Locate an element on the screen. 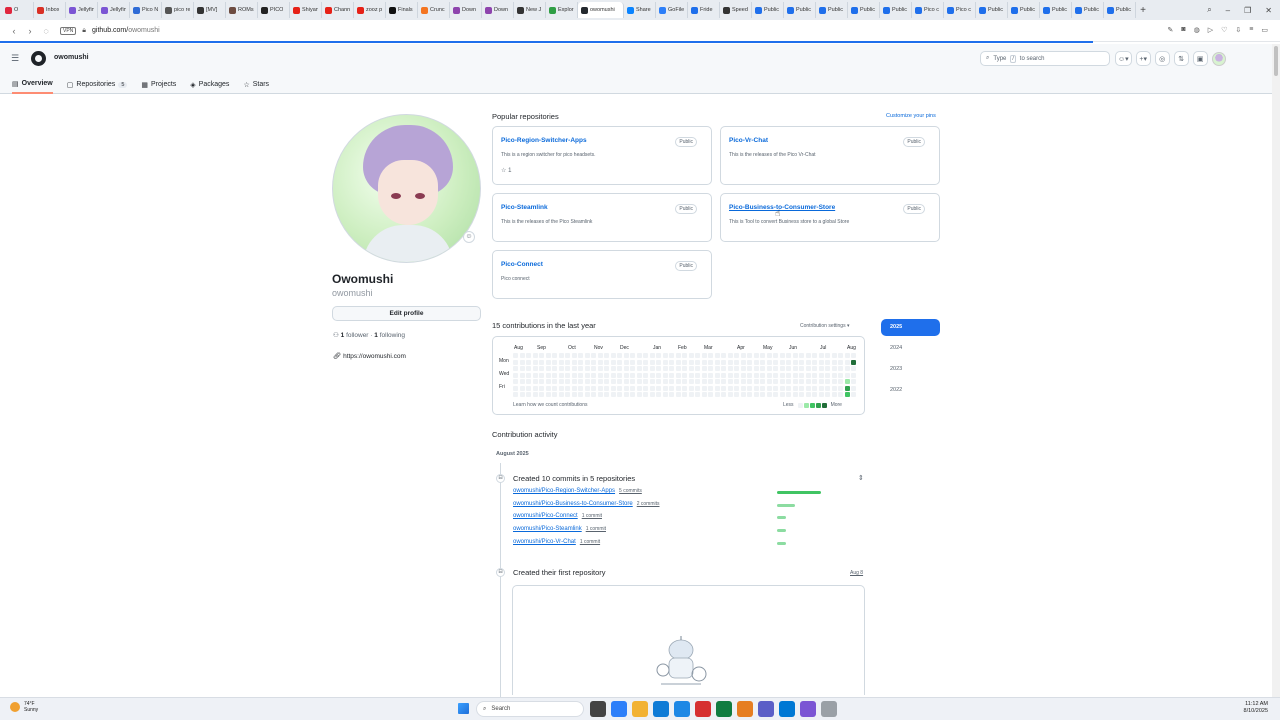 The image size is (1280, 720). browser-tab: Share is located at coordinates (640, 10).